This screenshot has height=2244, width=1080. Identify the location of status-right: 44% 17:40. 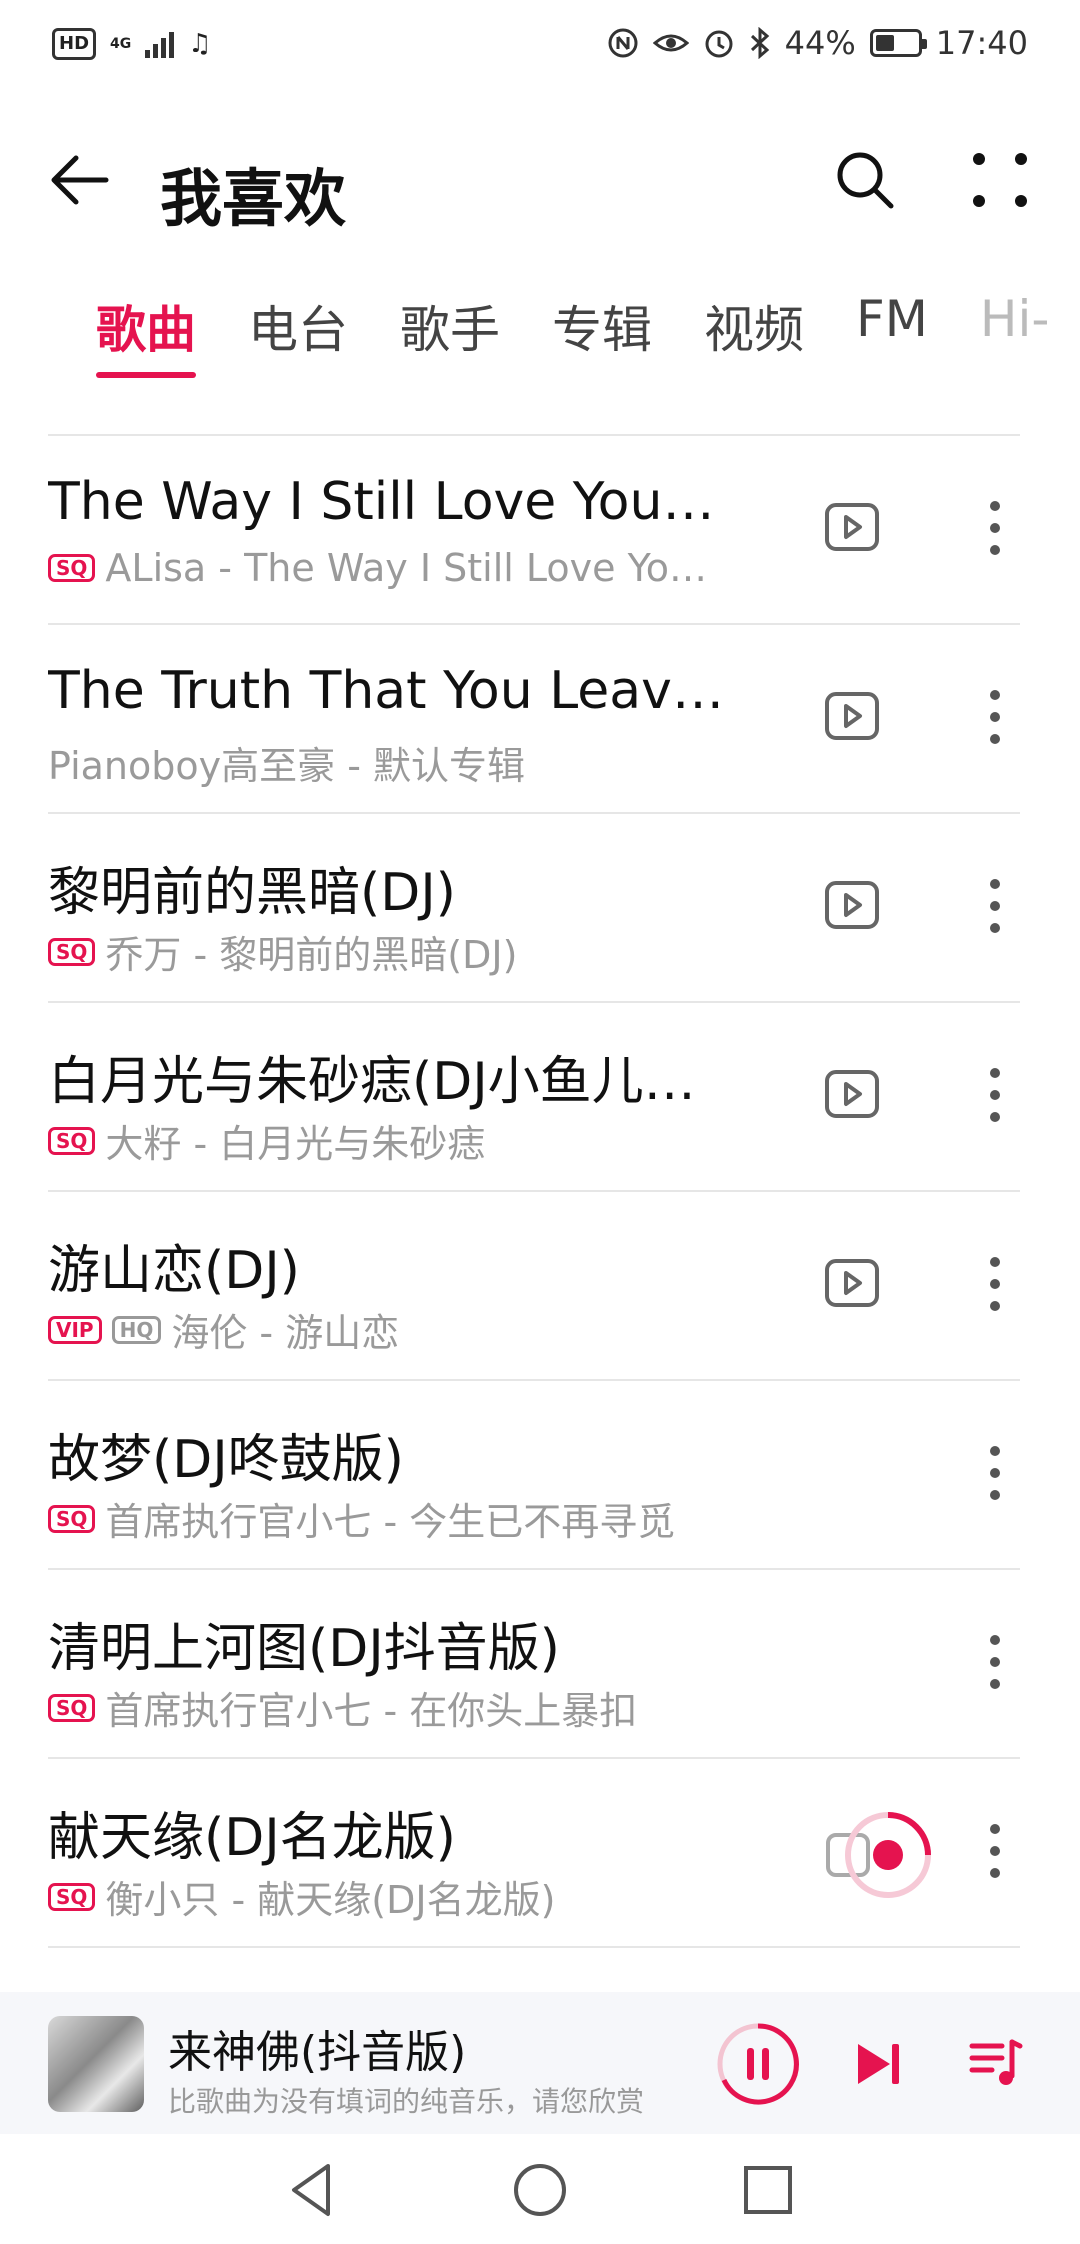
(817, 43).